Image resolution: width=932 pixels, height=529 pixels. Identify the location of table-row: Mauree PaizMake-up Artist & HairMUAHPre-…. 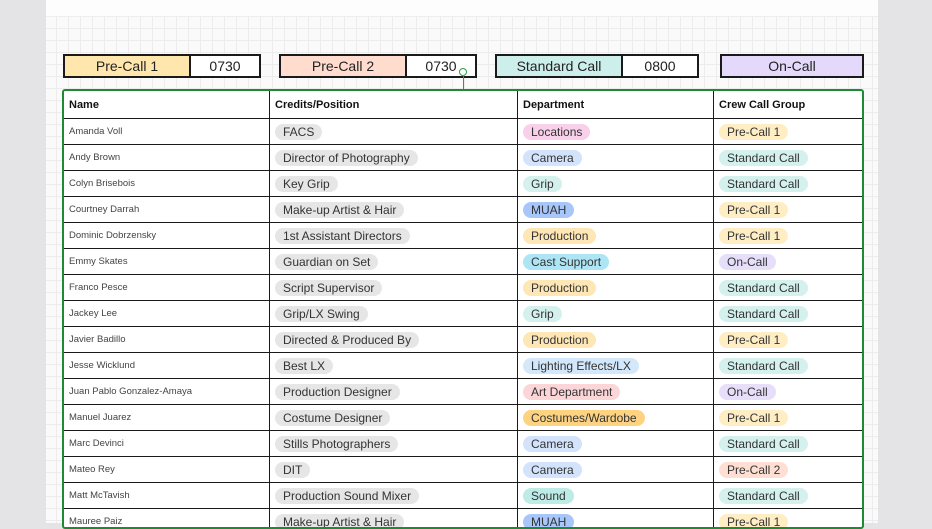
(463, 519).